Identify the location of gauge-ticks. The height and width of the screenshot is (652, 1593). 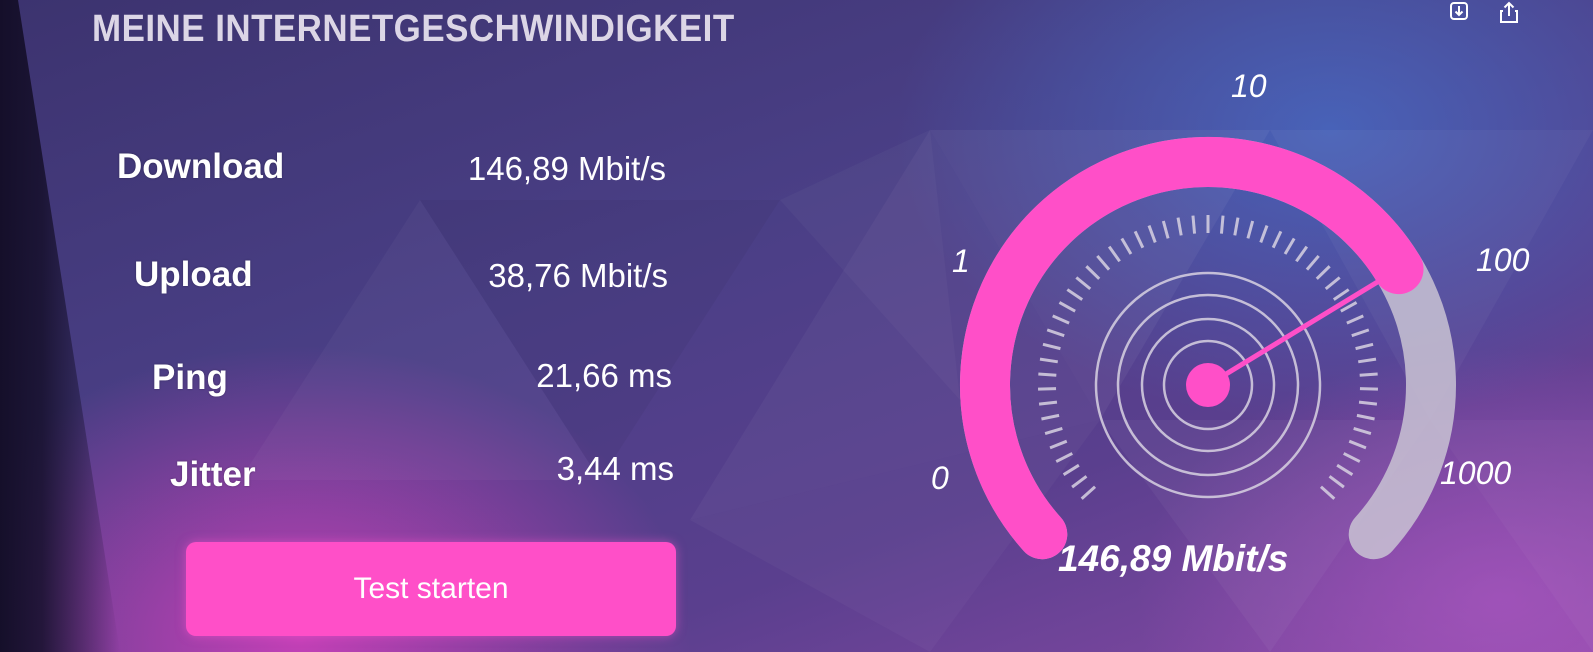
(1208, 357).